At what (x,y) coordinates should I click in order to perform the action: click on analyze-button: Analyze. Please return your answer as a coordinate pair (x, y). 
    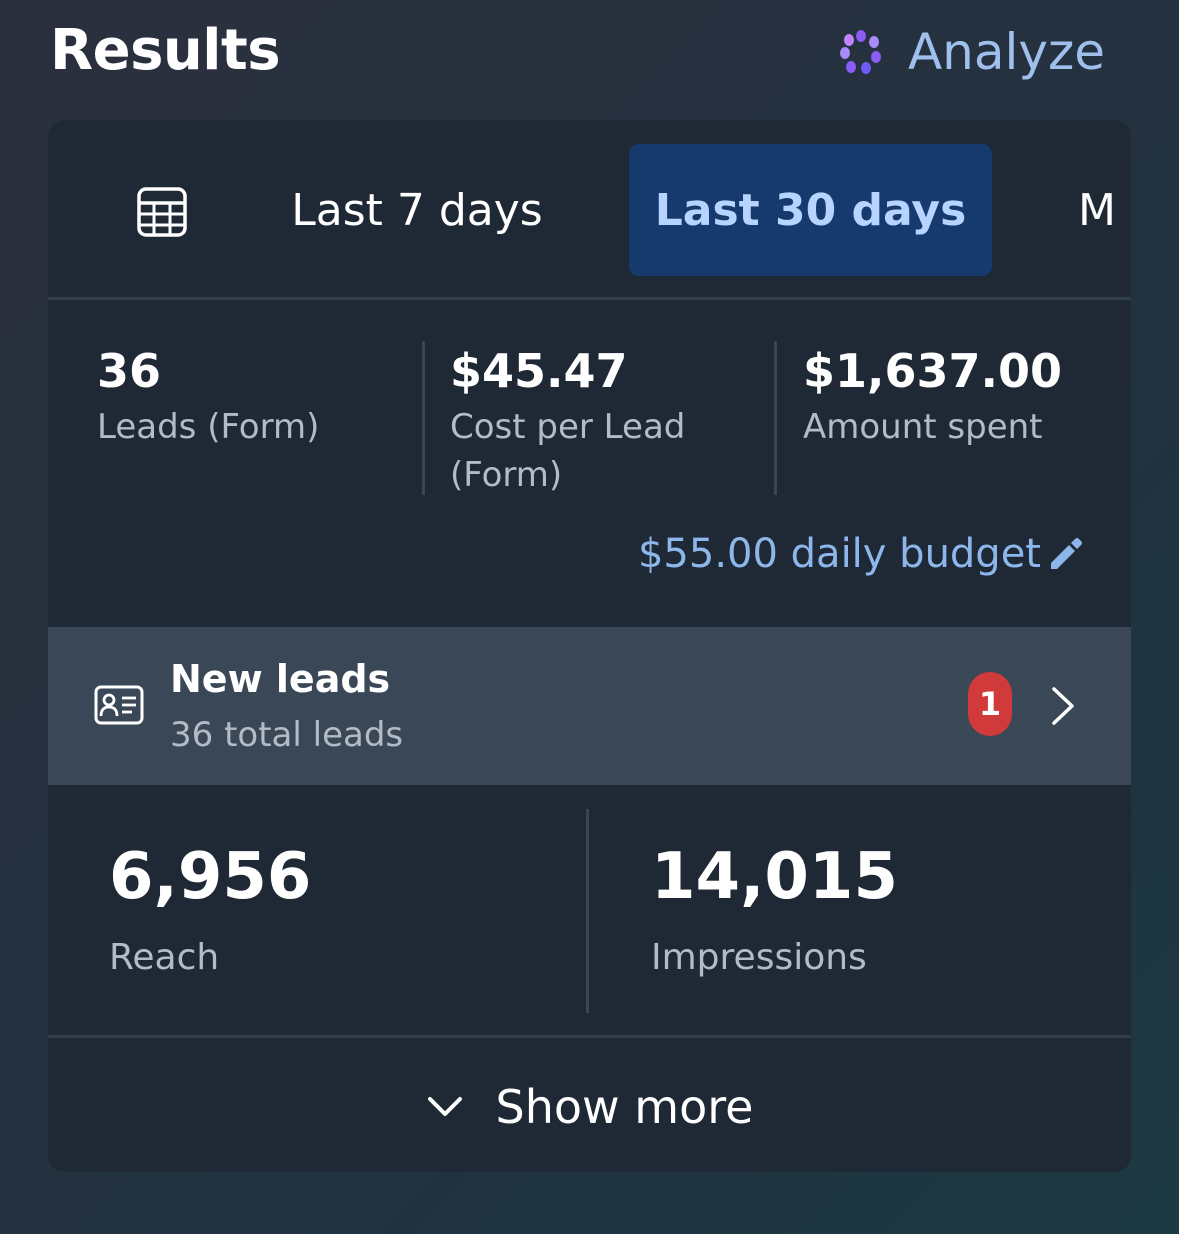
    Looking at the image, I should click on (970, 52).